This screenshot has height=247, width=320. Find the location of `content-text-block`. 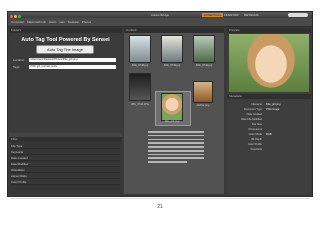

content-text-block is located at coordinates (176, 151).